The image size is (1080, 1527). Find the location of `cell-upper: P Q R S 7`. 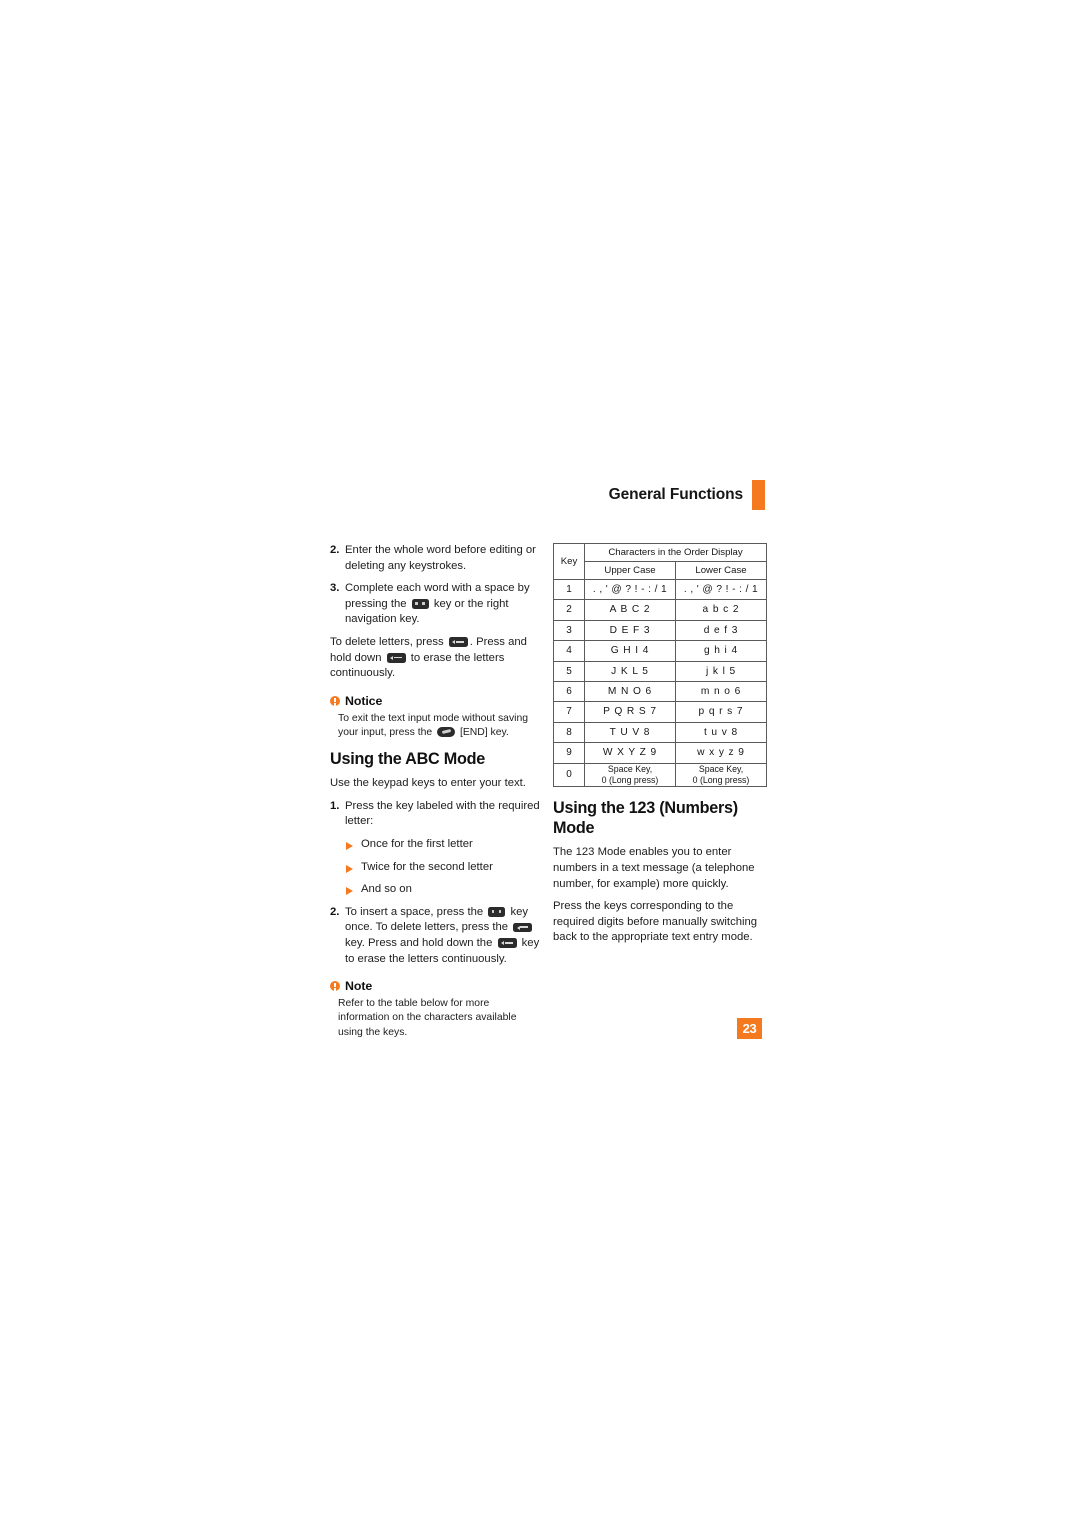

cell-upper: P Q R S 7 is located at coordinates (630, 712).